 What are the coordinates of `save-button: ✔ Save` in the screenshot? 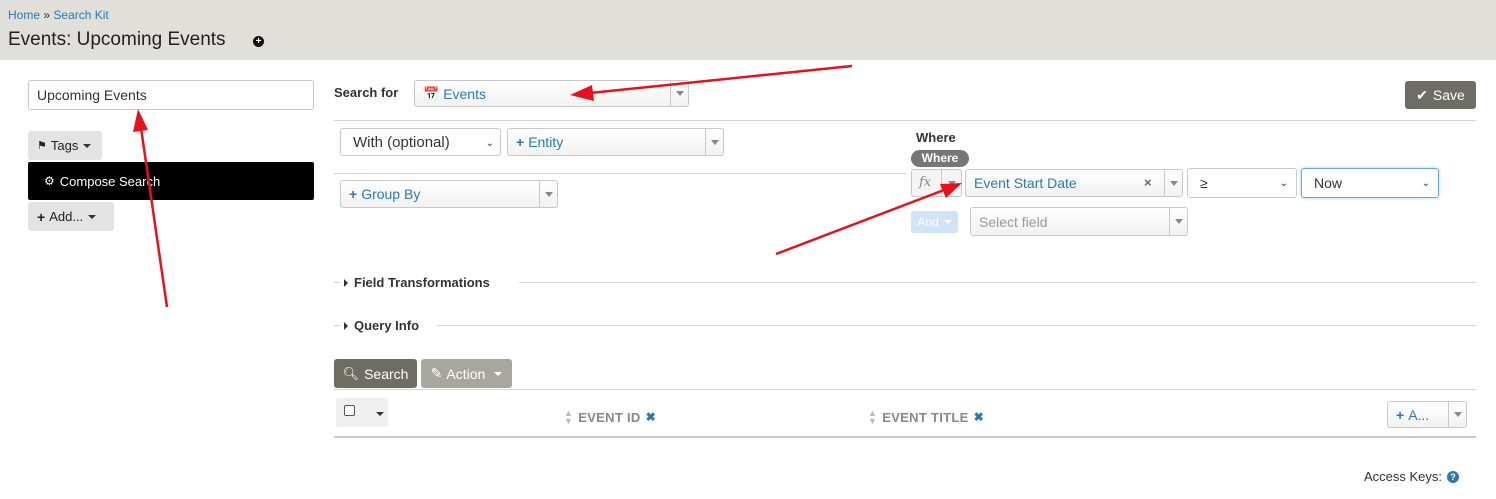 It's located at (1440, 95).